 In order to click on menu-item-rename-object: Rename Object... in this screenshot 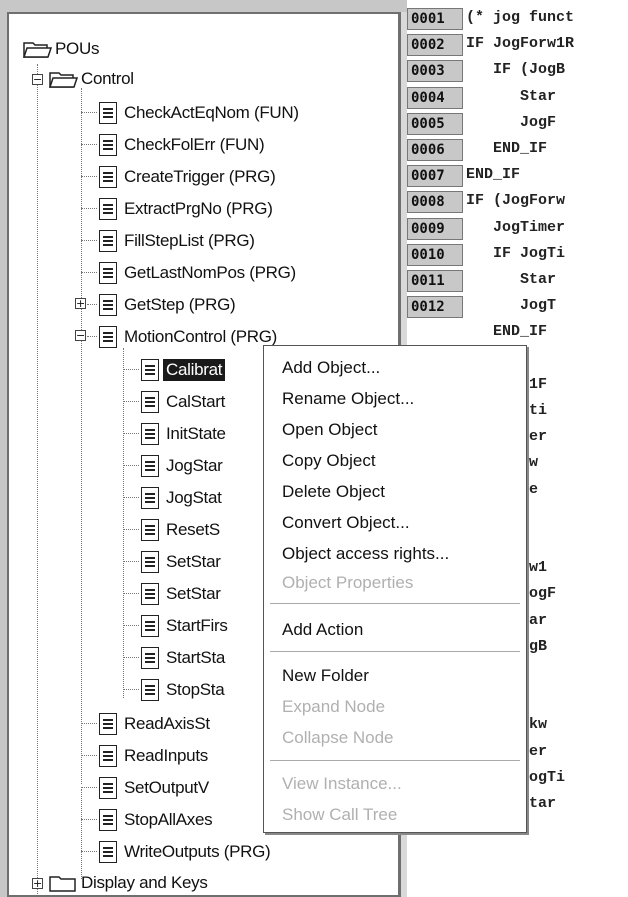, I will do `click(348, 399)`.